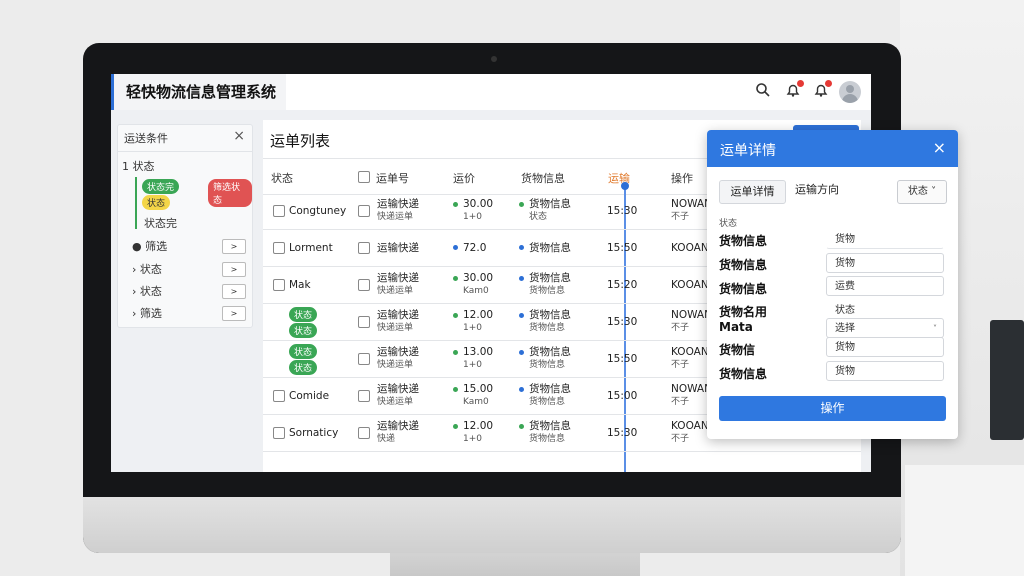 The width and height of the screenshot is (1024, 576). Describe the element at coordinates (885, 239) in the screenshot. I see `field-value: 货物` at that location.